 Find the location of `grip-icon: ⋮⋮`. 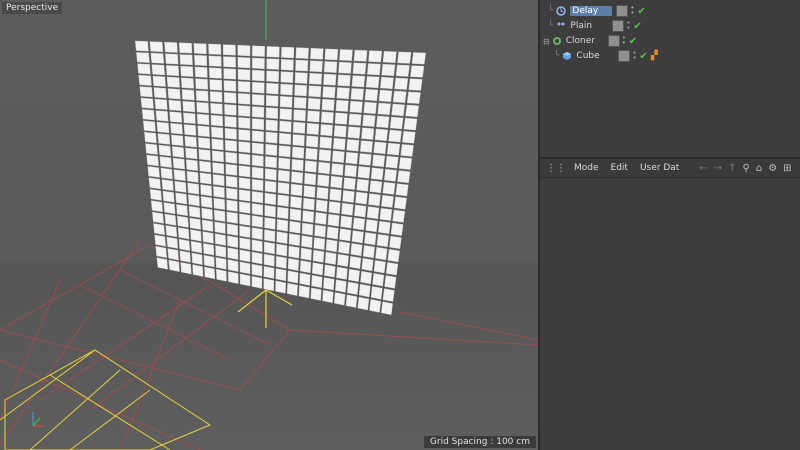

grip-icon: ⋮⋮ is located at coordinates (556, 168).